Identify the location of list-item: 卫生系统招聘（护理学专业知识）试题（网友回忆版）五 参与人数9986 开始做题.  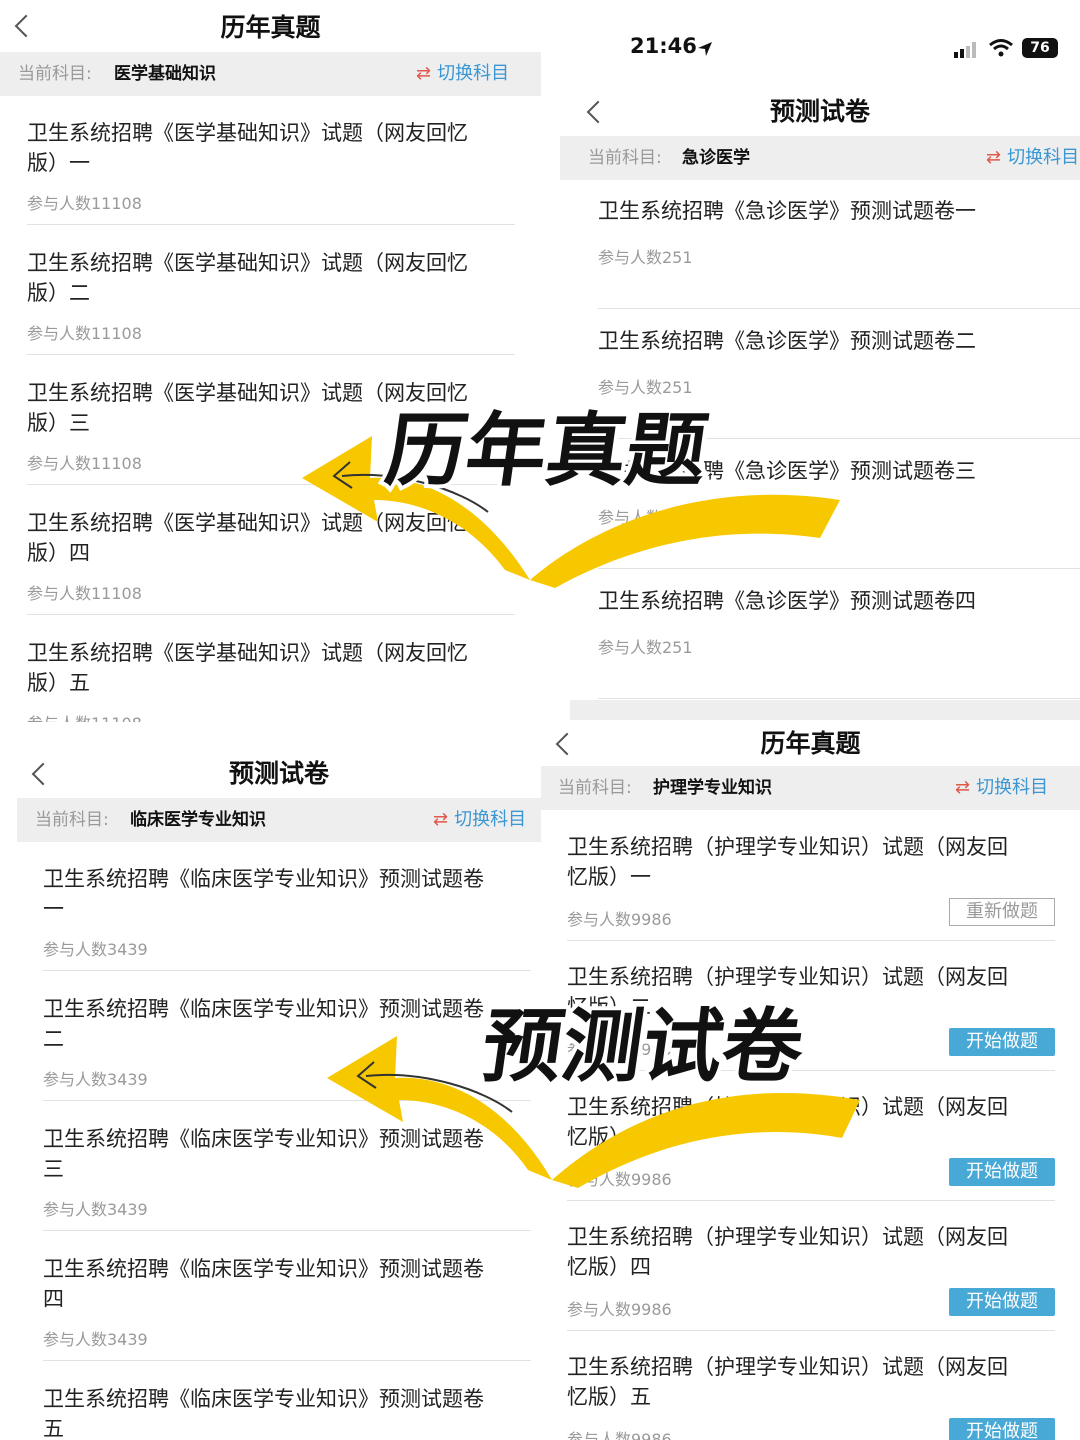
(811, 1396).